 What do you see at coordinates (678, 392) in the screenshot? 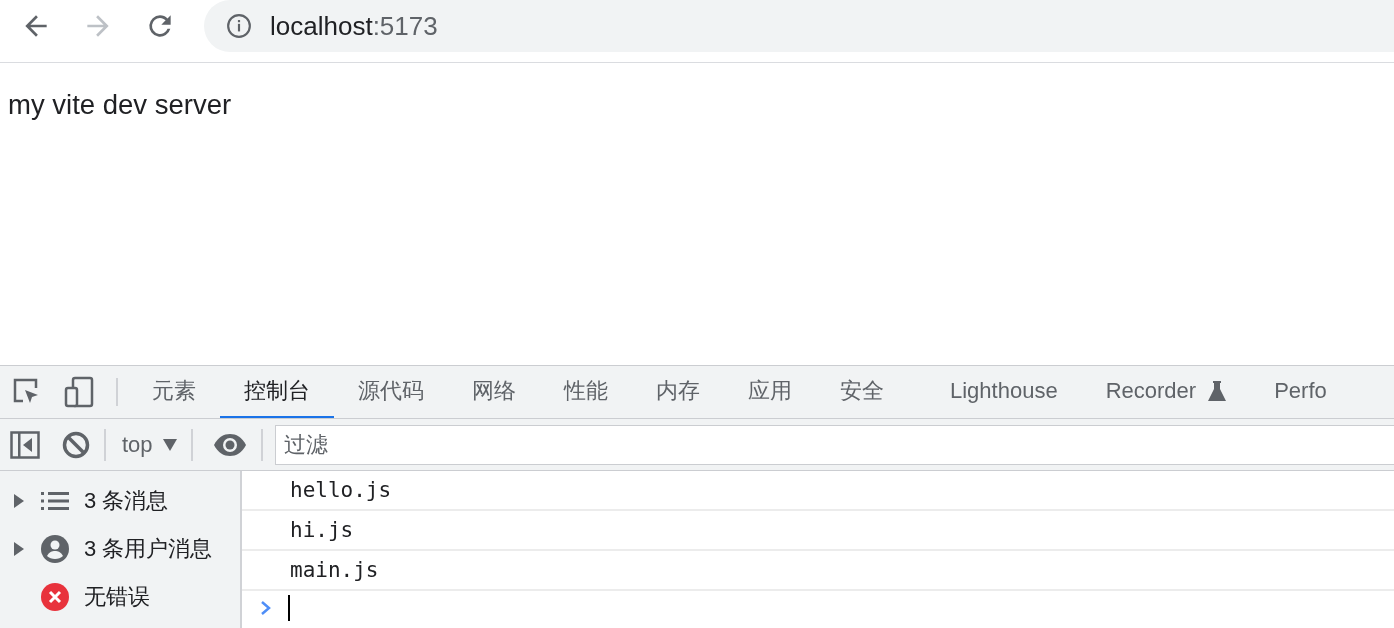
I see `devtools-tab: 内存` at bounding box center [678, 392].